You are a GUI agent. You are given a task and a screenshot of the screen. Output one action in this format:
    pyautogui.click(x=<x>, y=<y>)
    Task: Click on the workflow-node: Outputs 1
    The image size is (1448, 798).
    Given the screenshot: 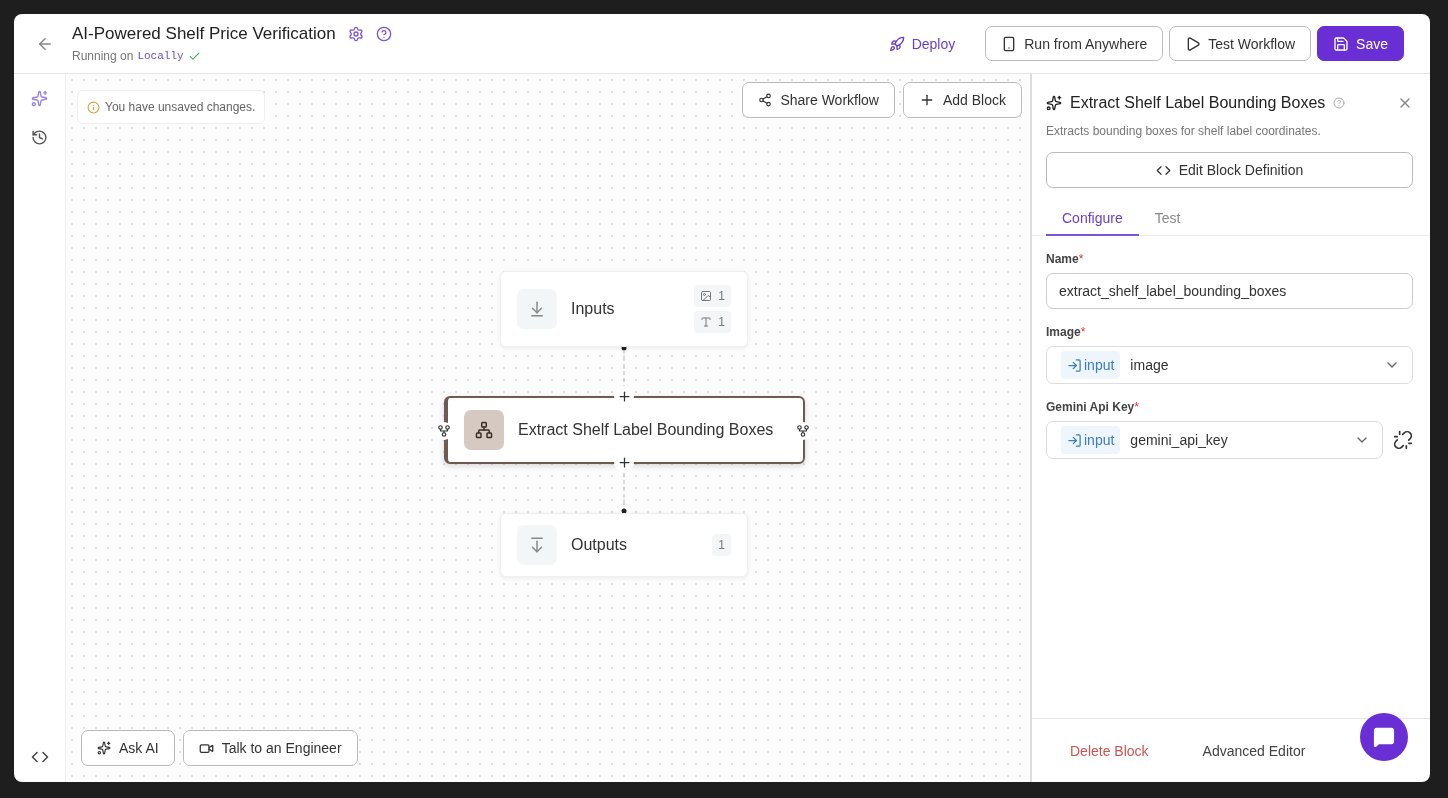 What is the action you would take?
    pyautogui.click(x=624, y=545)
    